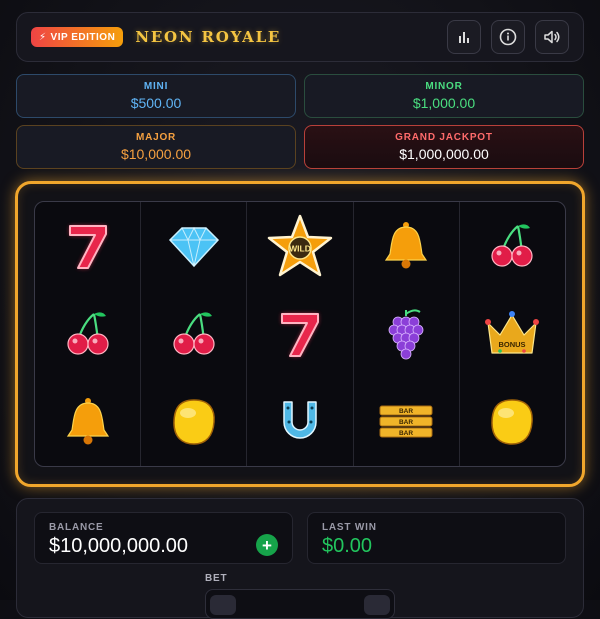 The width and height of the screenshot is (600, 619). I want to click on reel-4: BAR BAR BAR, so click(407, 334).